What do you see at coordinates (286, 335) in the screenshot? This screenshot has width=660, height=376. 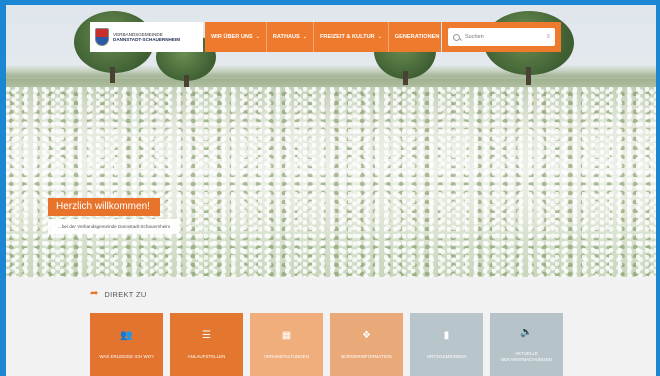 I see `calendar-icon: ▦` at bounding box center [286, 335].